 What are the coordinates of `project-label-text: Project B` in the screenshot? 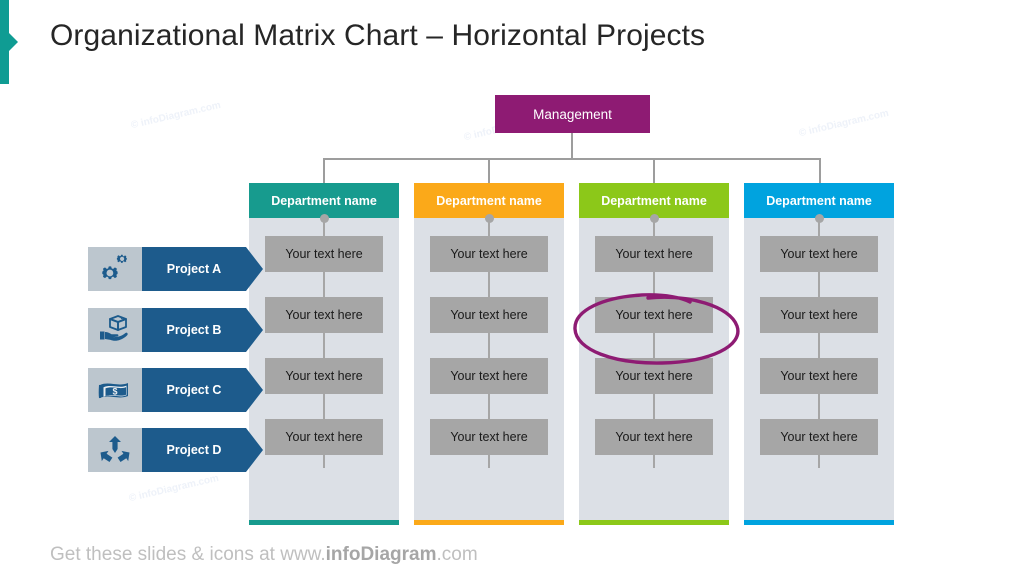 It's located at (194, 330).